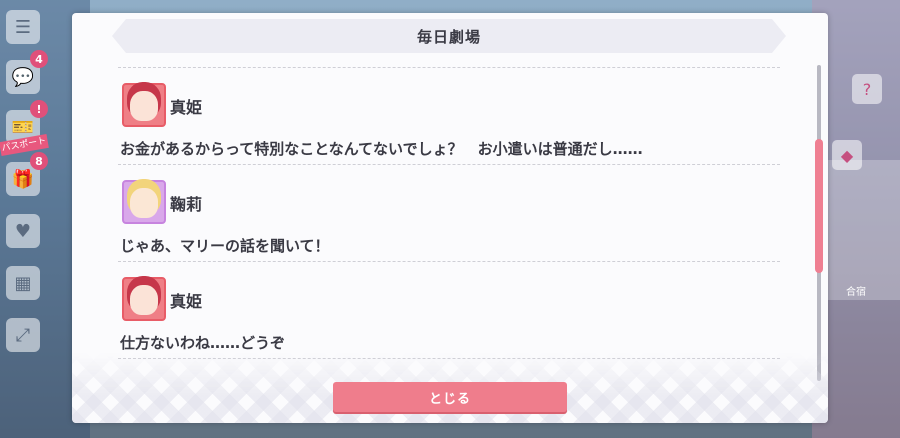 The height and width of the screenshot is (438, 900). What do you see at coordinates (225, 246) in the screenshot?
I see `dialogue-line: じゃあ、マリーの話を聞いて！` at bounding box center [225, 246].